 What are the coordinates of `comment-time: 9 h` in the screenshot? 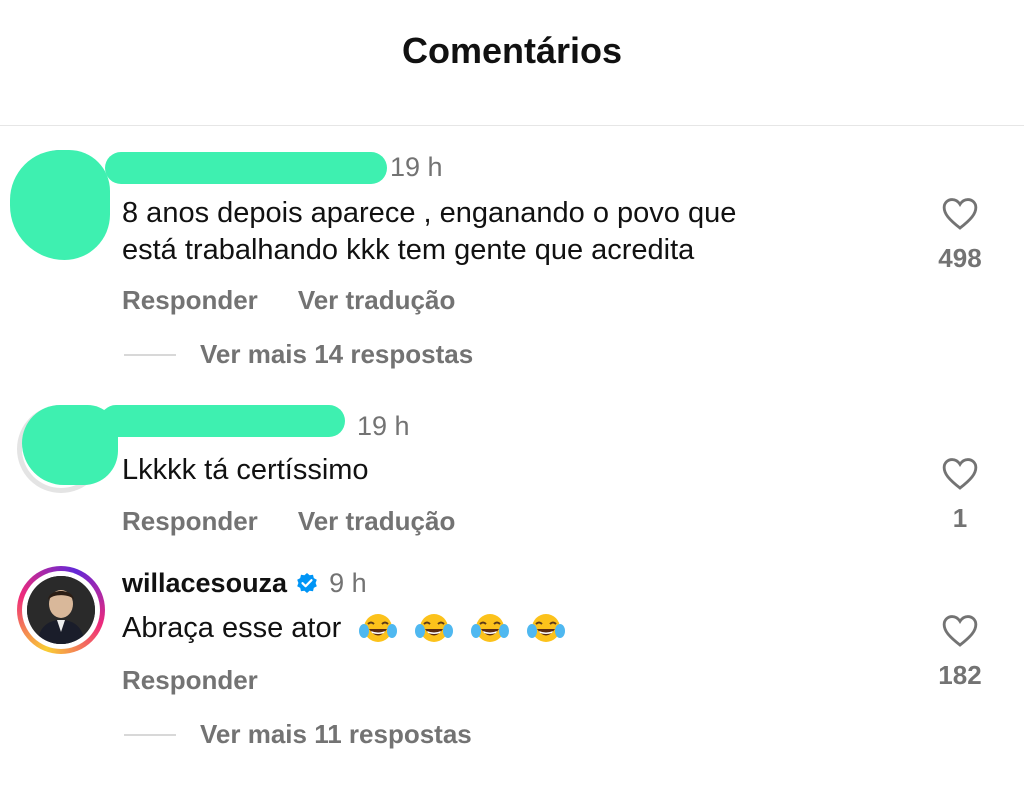 It's located at (348, 583).